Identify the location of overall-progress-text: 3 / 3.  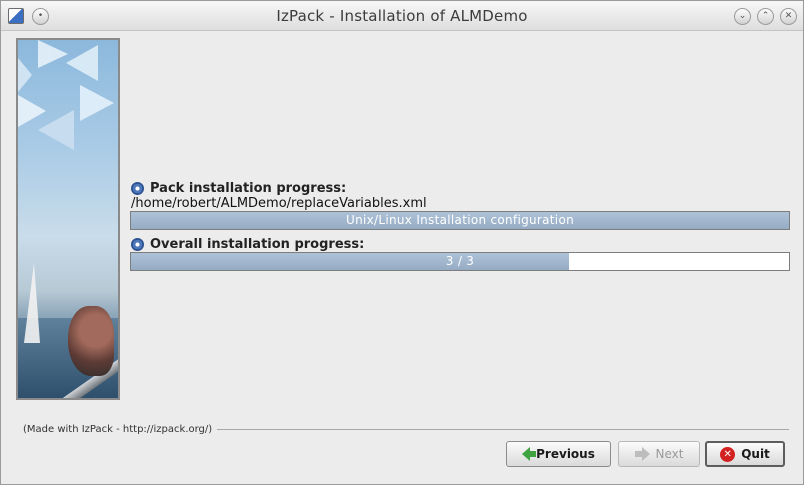
(460, 261).